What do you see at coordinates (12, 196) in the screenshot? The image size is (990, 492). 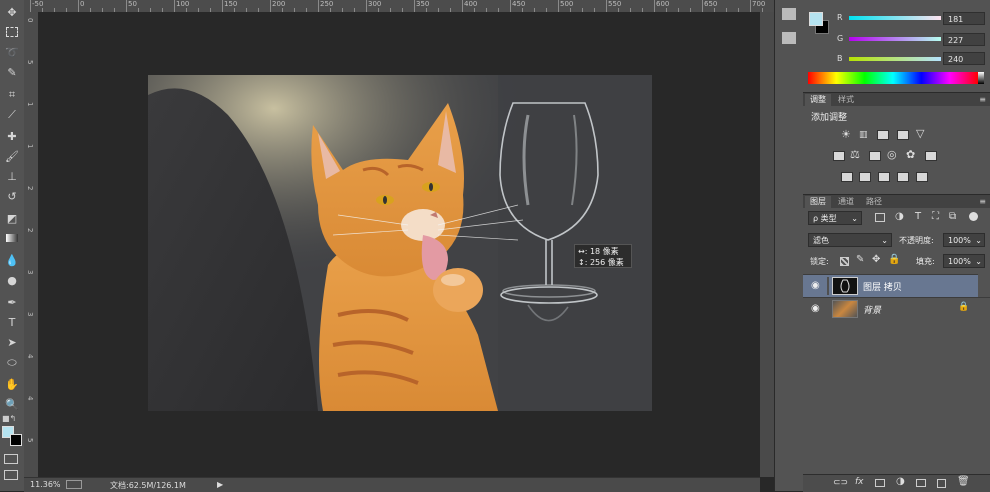 I see `history-brush-icon: ↺` at bounding box center [12, 196].